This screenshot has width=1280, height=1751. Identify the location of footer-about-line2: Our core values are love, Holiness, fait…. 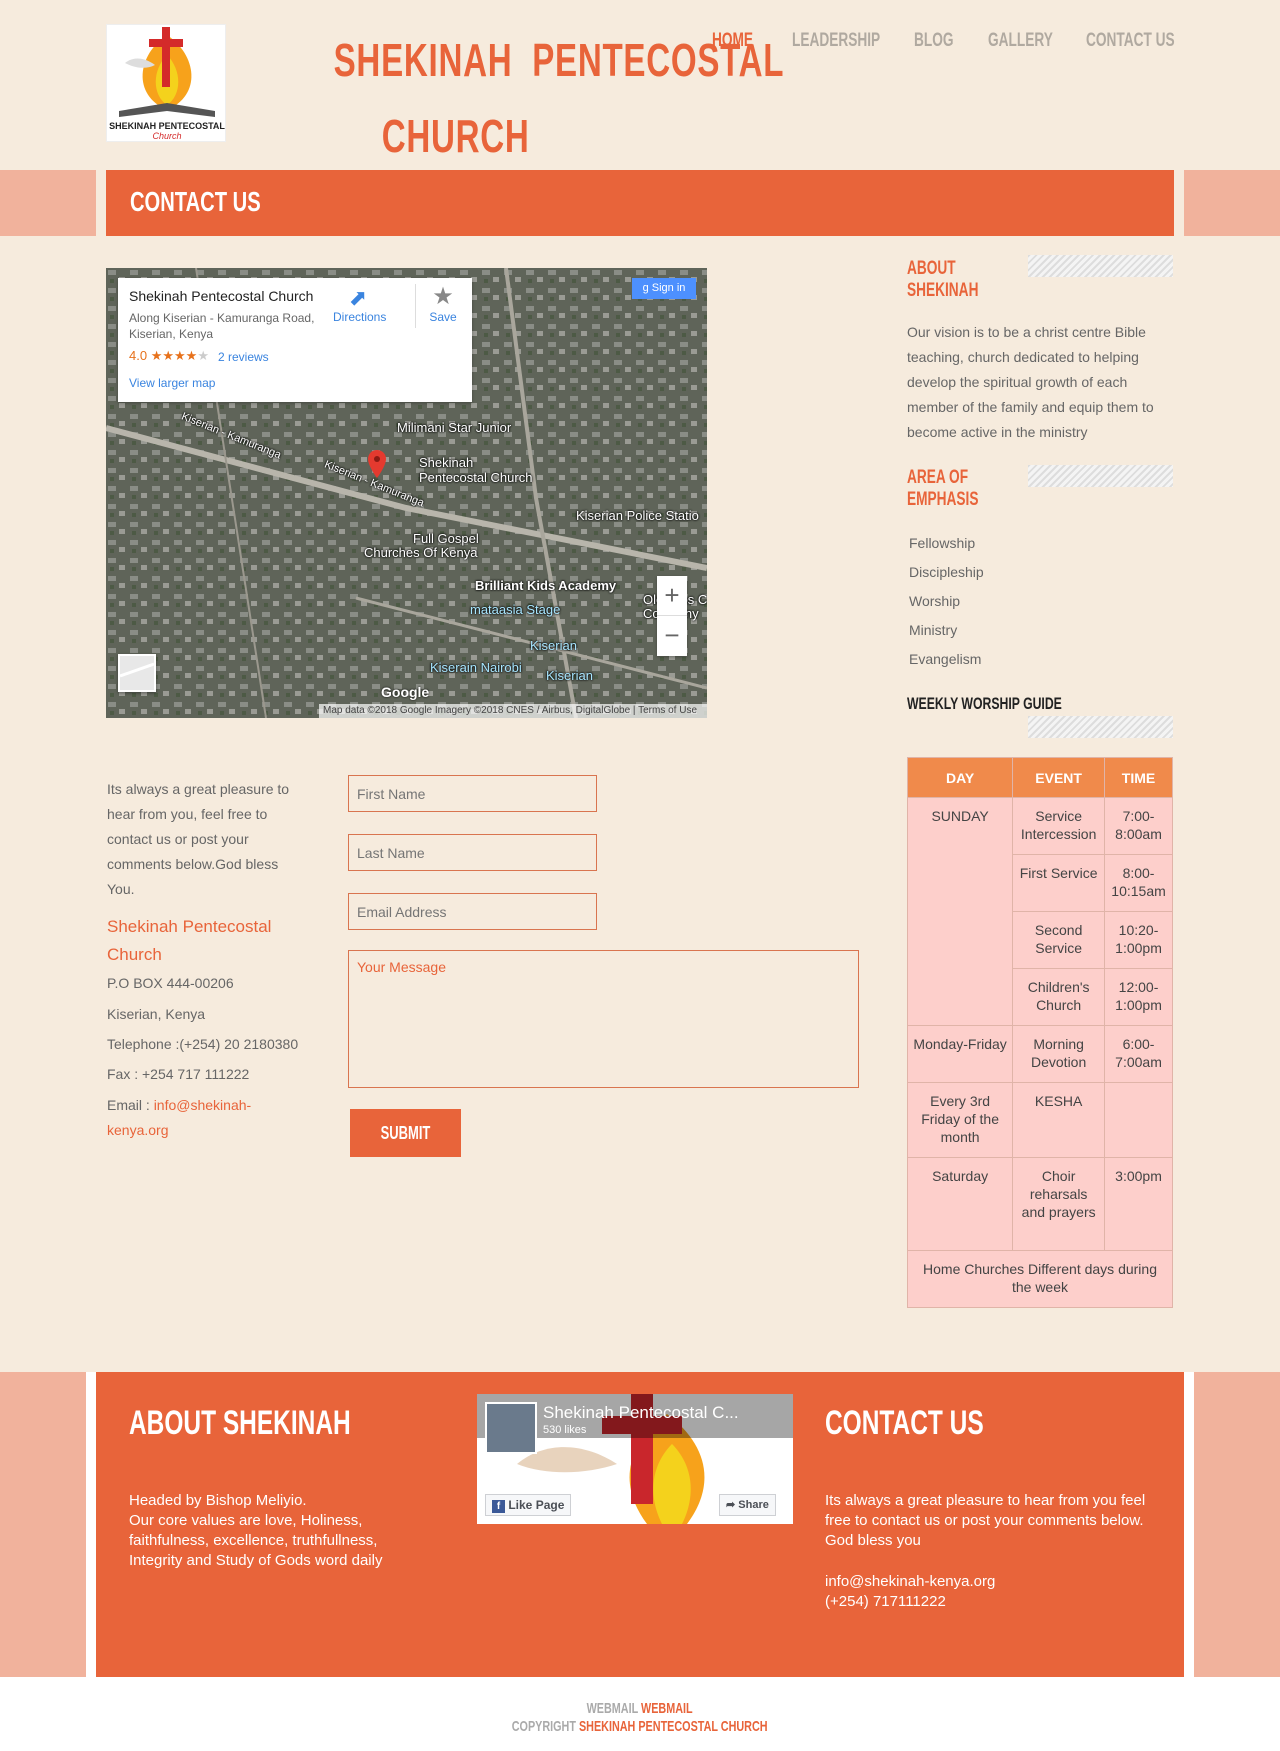
(256, 1540).